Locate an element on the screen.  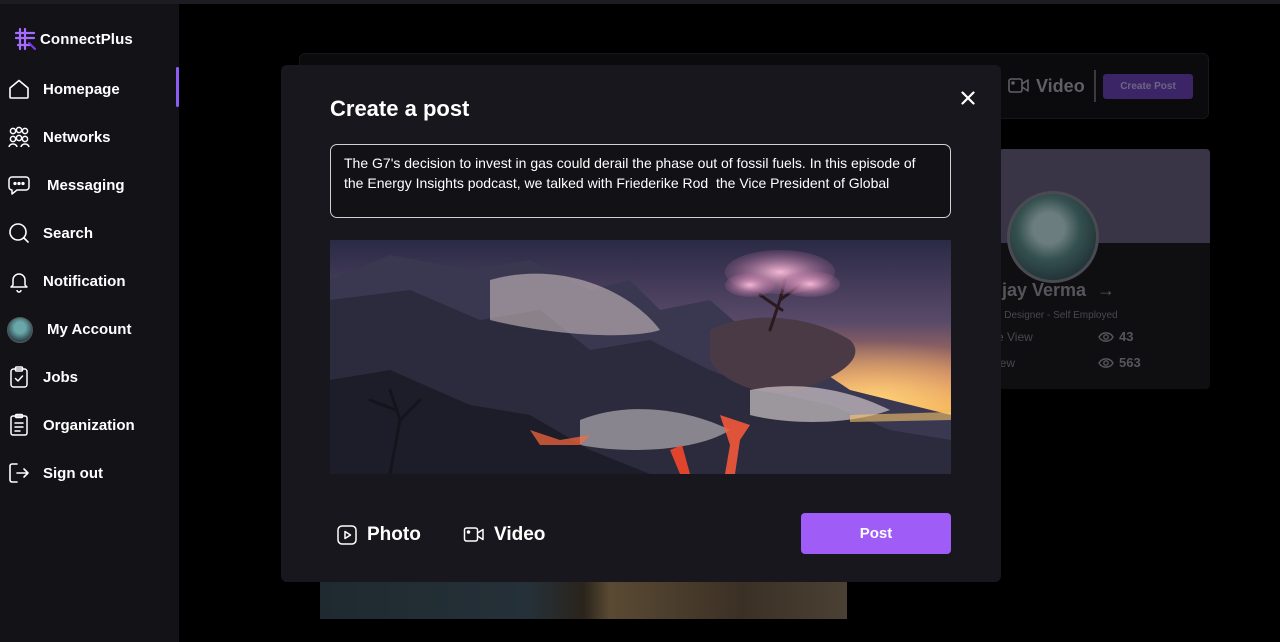
sidebar-item-jobs: Jobs is located at coordinates (89, 377).